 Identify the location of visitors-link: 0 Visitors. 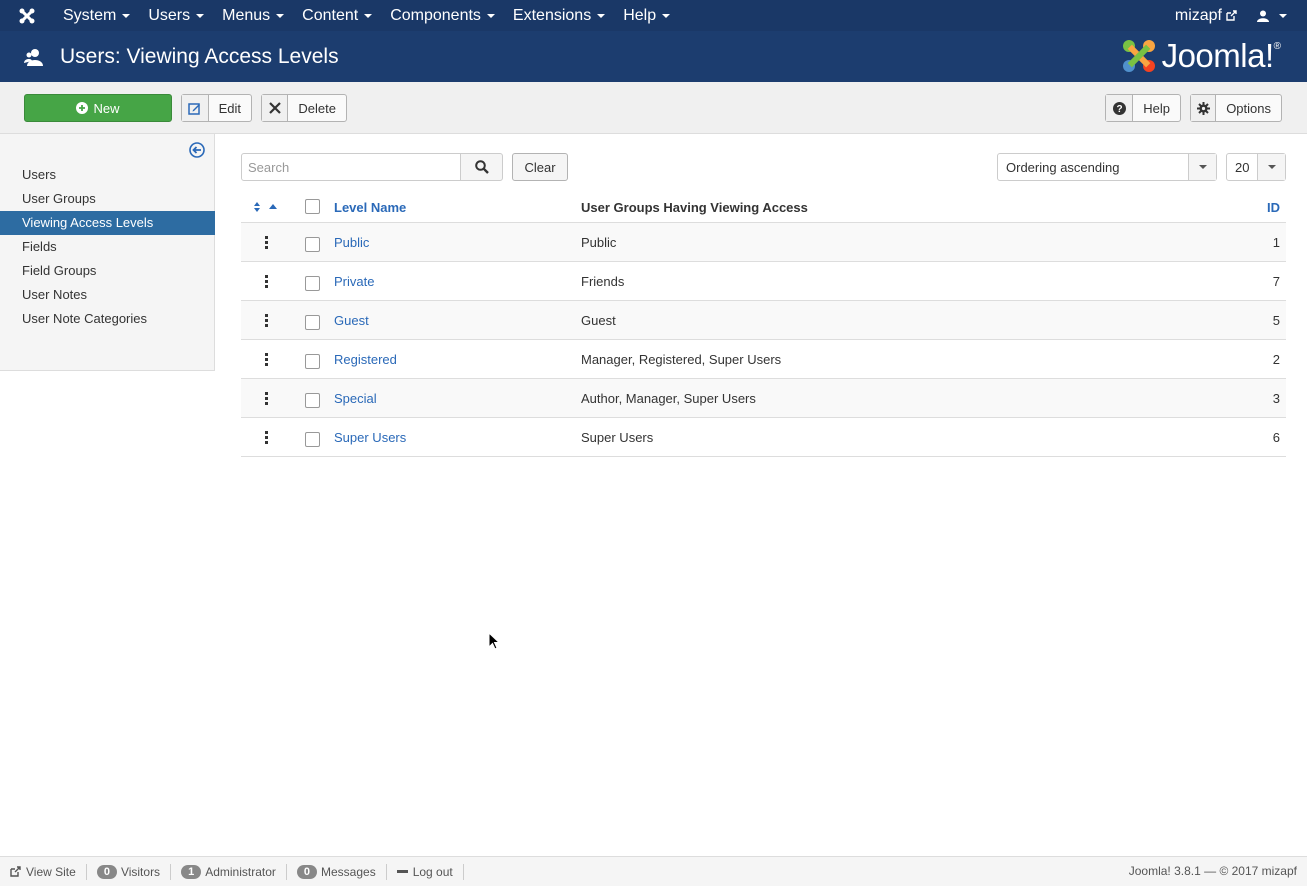
(129, 871).